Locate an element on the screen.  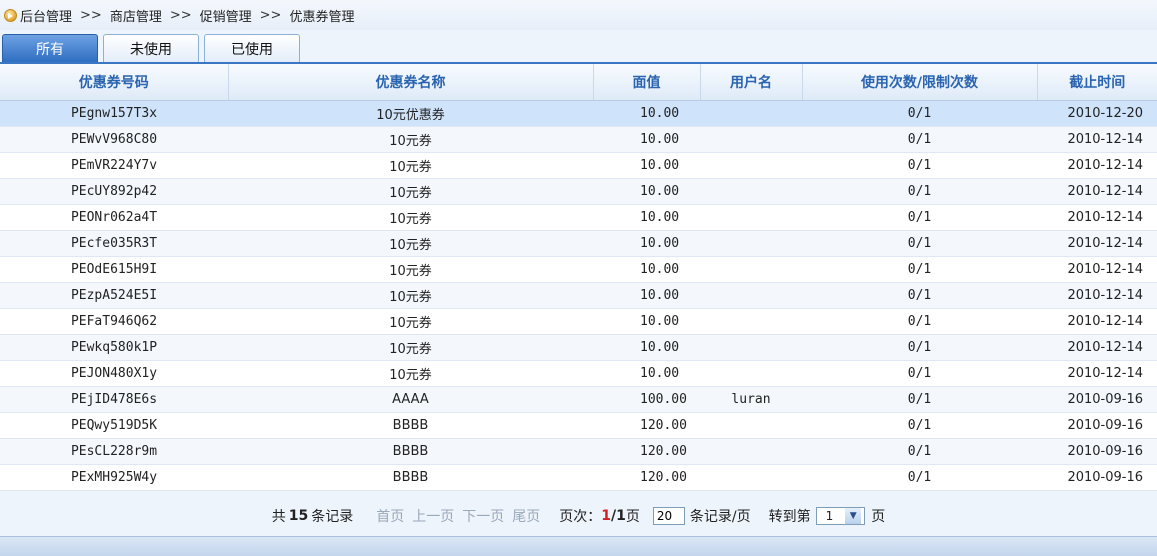
cell-value: 100.00 is located at coordinates (646, 399).